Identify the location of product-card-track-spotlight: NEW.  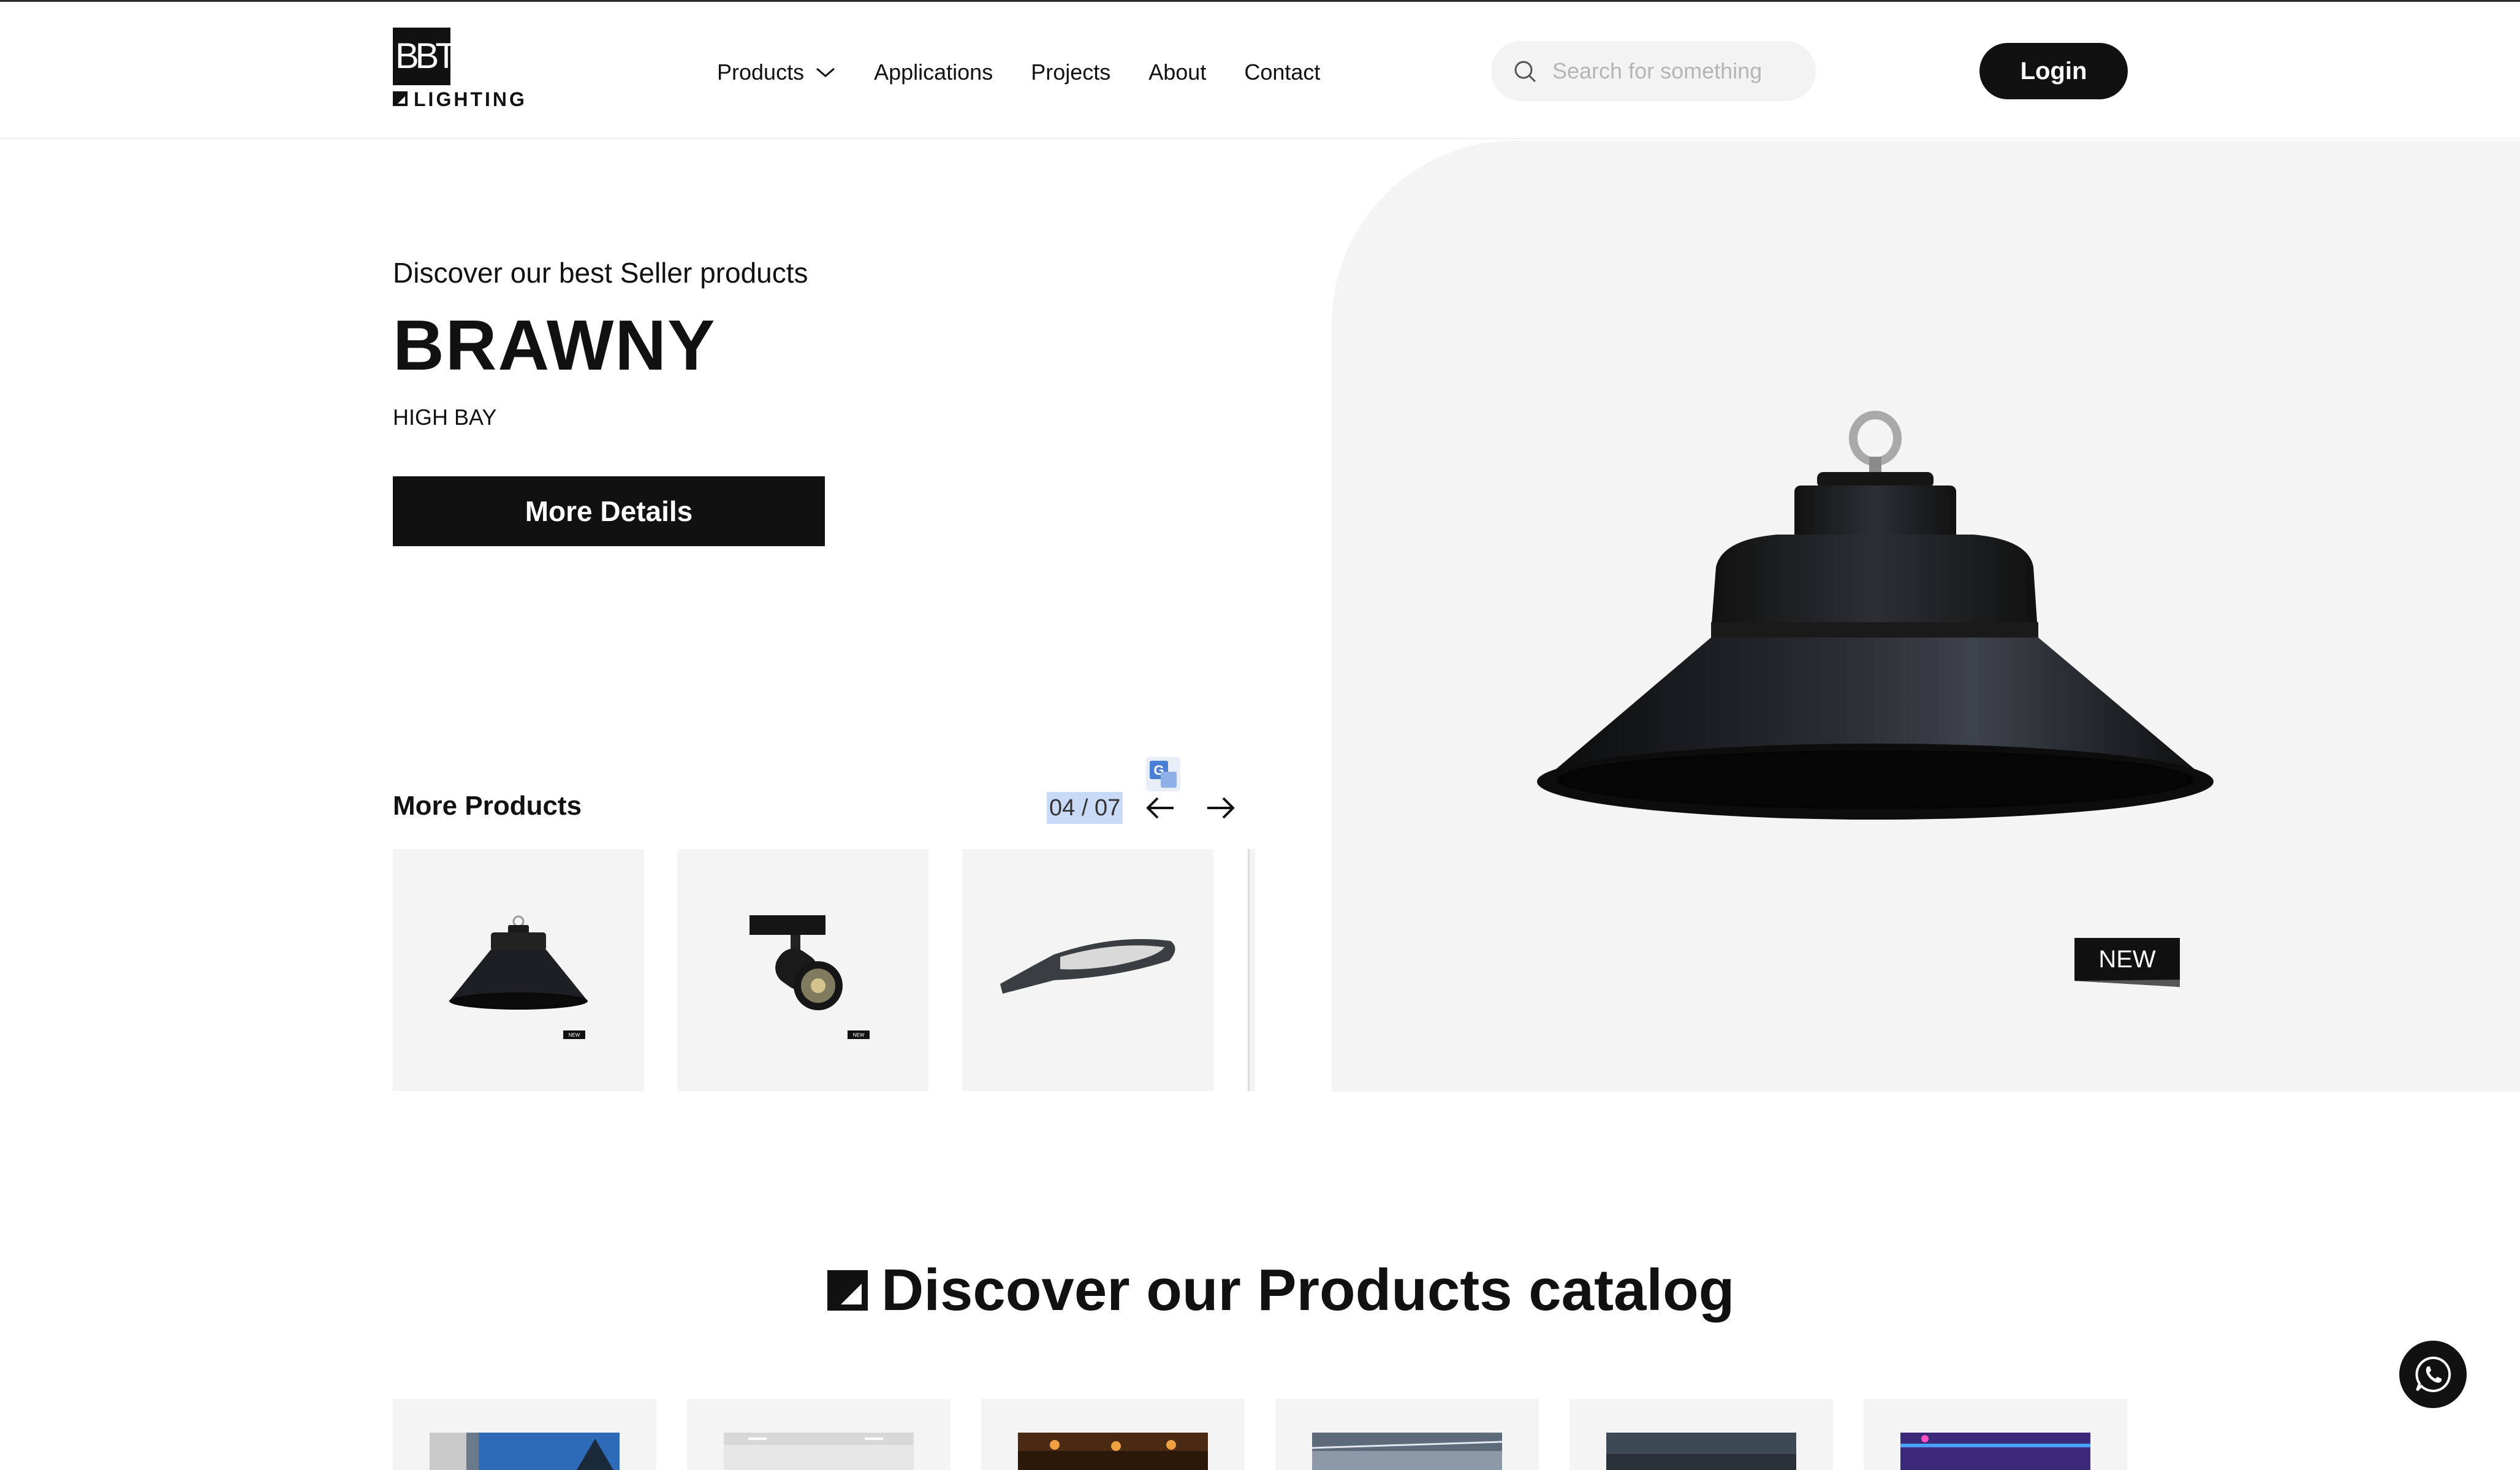
(802, 970).